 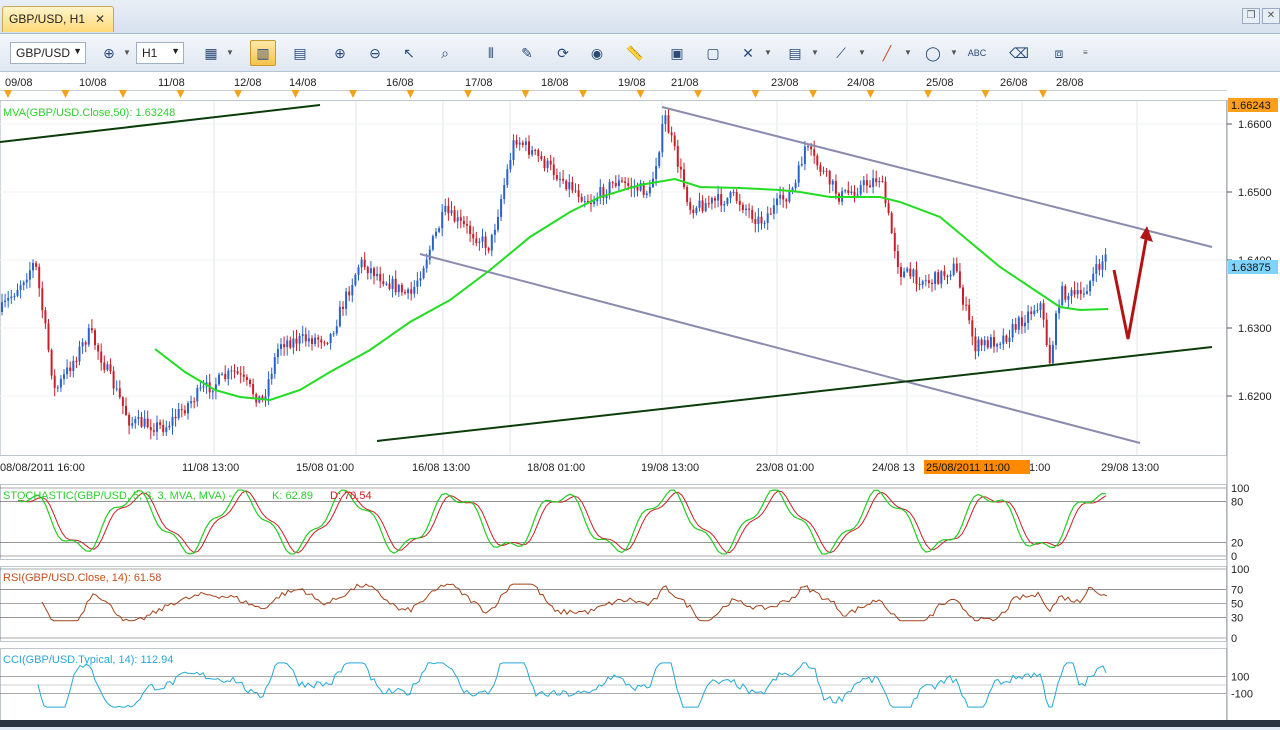 I want to click on chart-type-icon: ▦, so click(x=211, y=53).